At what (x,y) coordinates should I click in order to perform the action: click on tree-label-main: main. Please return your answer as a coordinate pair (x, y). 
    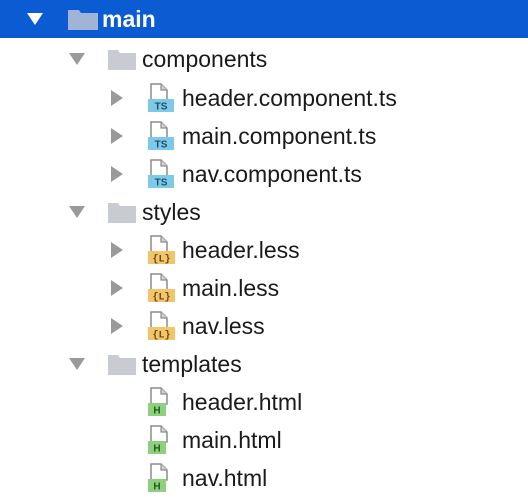
    Looking at the image, I should click on (129, 19).